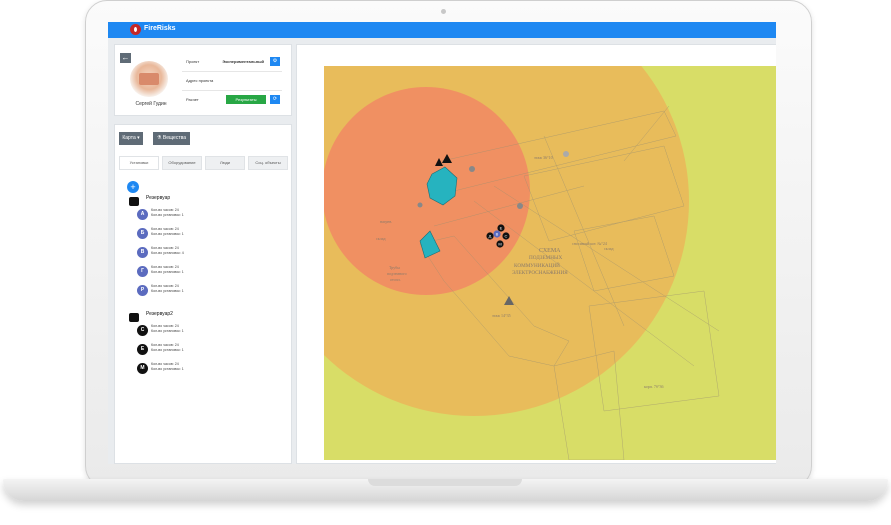  What do you see at coordinates (142, 271) in the screenshot?
I see `installation-badge: Г` at bounding box center [142, 271].